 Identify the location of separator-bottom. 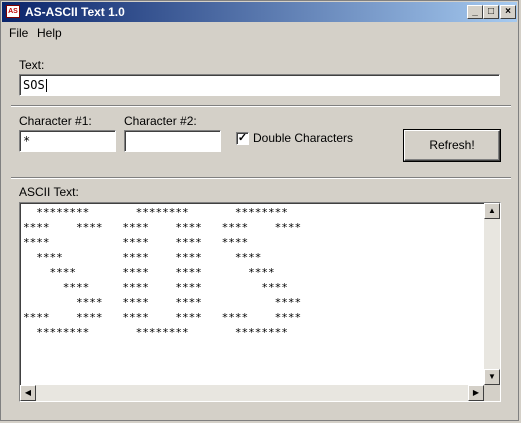
(261, 178).